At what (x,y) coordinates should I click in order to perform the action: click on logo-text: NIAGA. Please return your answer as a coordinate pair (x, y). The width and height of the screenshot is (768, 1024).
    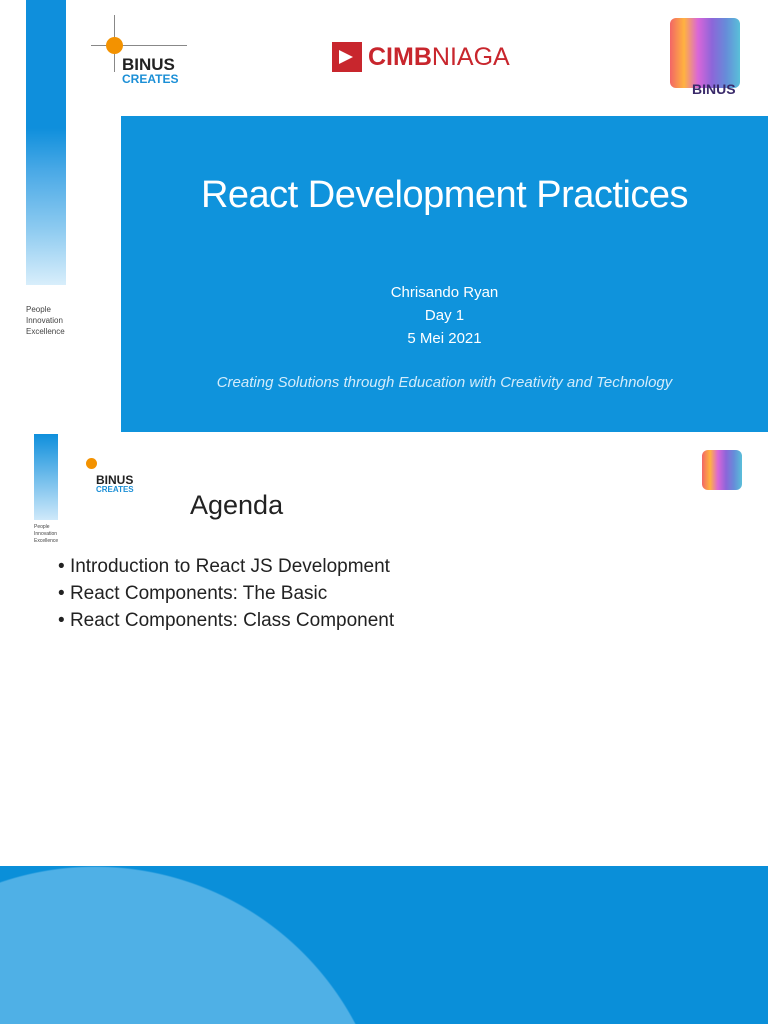
    Looking at the image, I should click on (470, 56).